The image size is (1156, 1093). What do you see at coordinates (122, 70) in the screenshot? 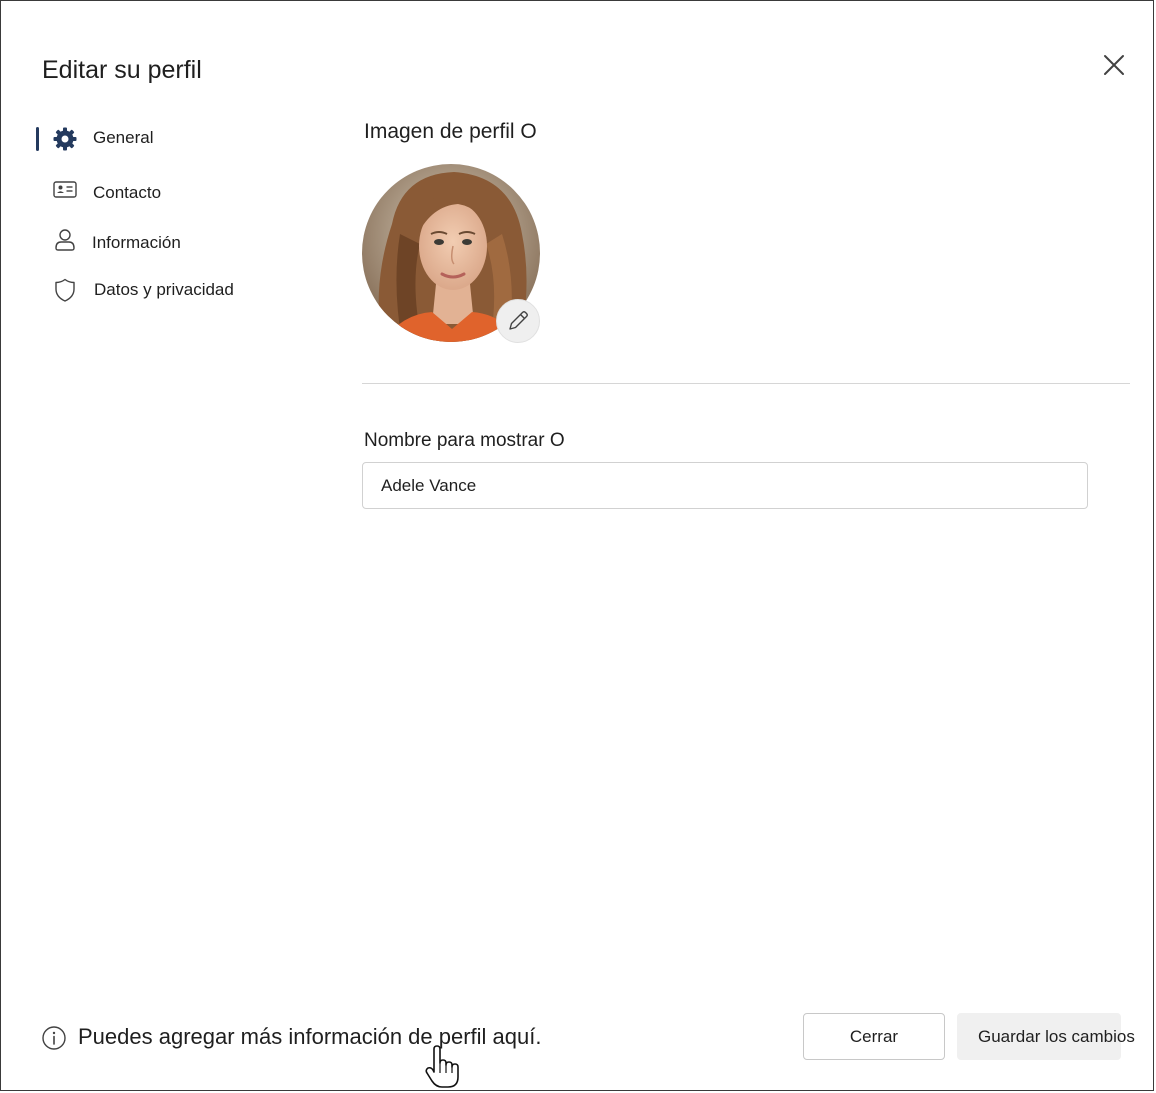
I see `dialog-title: Editar su perfil` at bounding box center [122, 70].